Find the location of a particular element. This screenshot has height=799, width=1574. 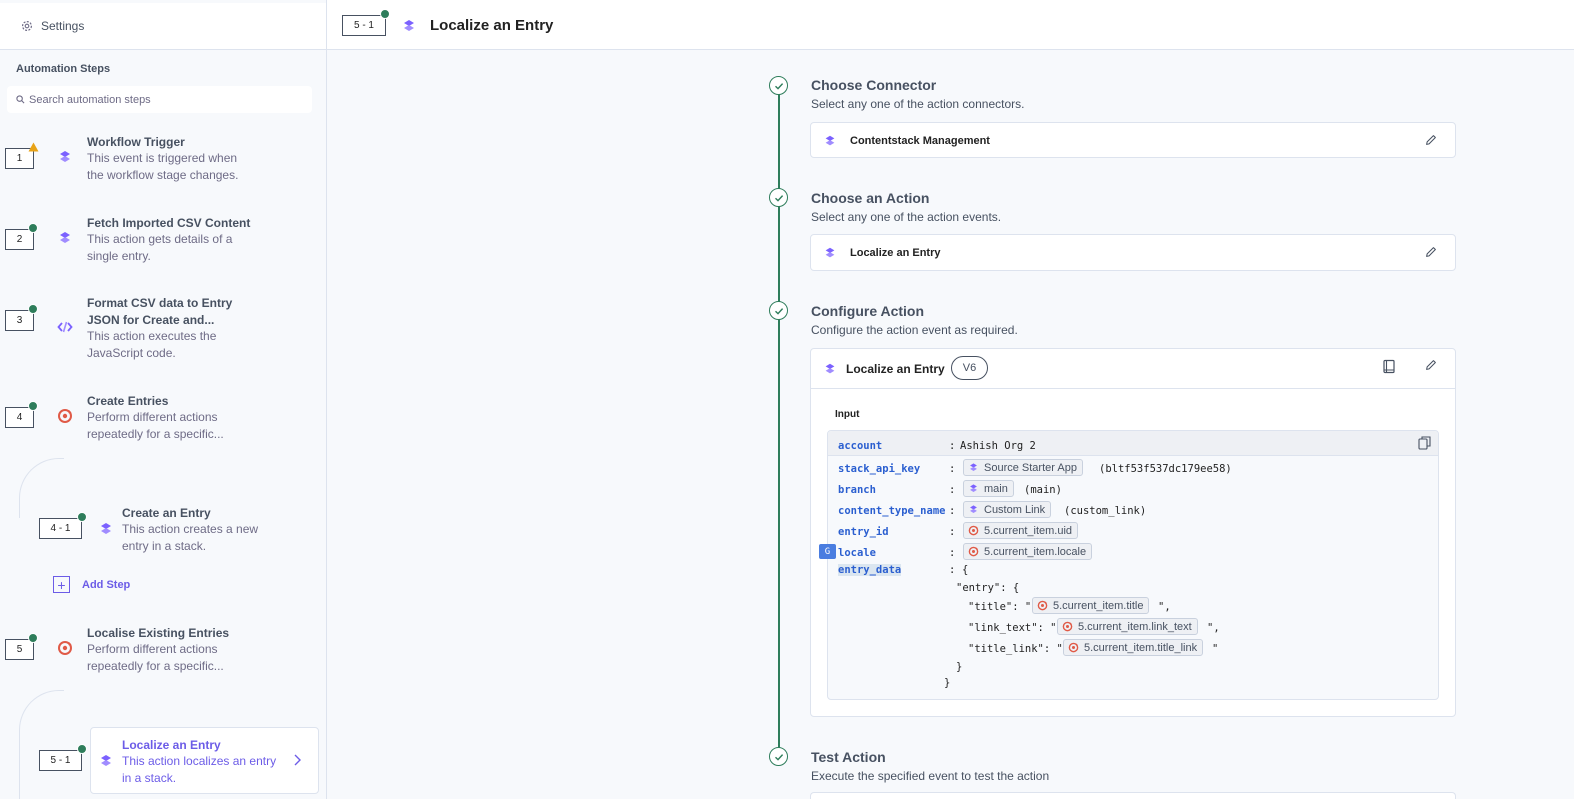

configure-card-title: Localize an Entry is located at coordinates (895, 369).